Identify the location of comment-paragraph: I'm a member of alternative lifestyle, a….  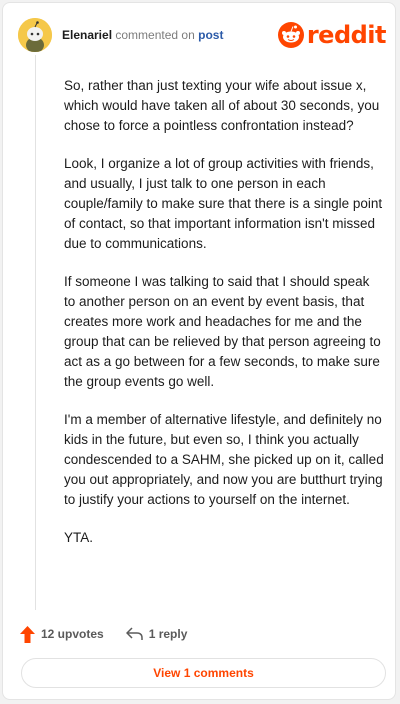
(224, 459).